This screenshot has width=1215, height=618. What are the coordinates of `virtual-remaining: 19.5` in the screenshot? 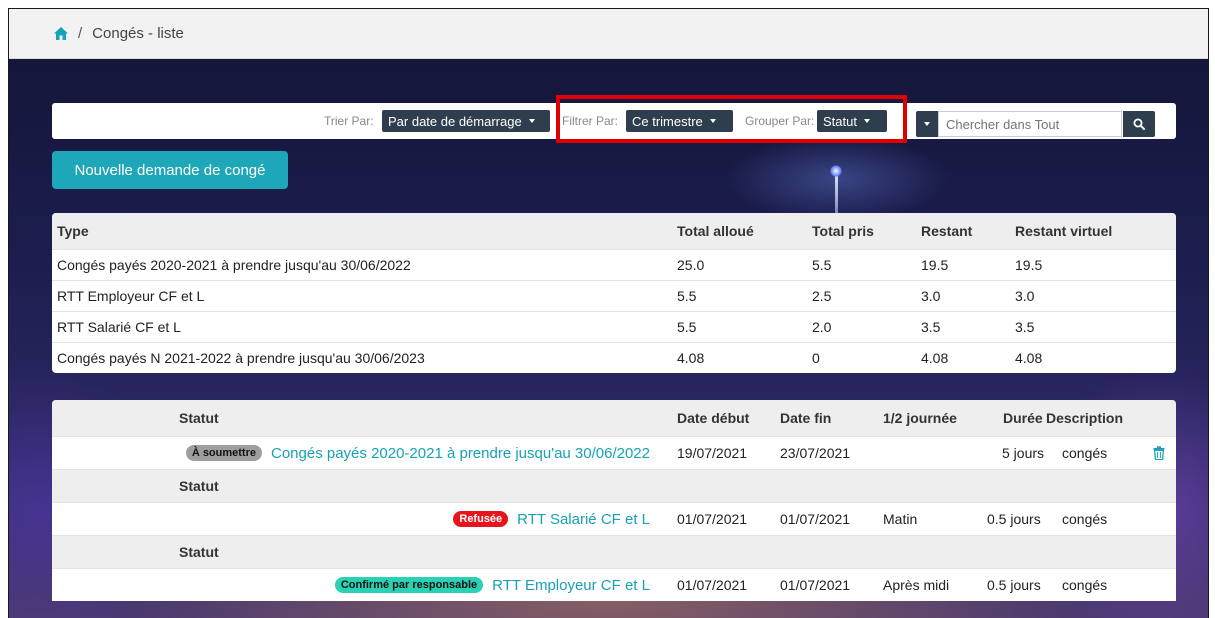 It's located at (1029, 265).